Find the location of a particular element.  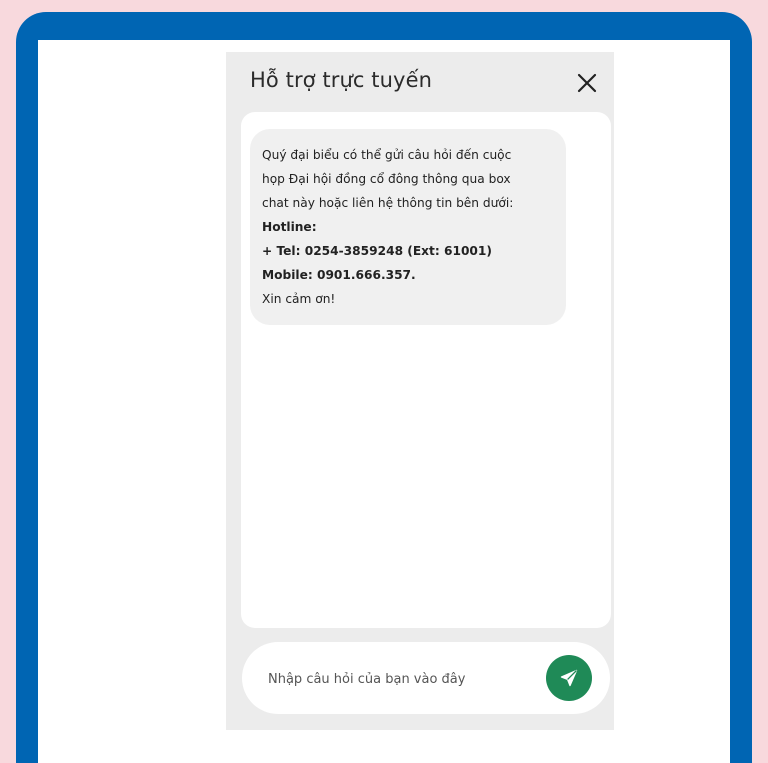

chat-header: Hỗ trợ trực tuyến is located at coordinates (420, 82).